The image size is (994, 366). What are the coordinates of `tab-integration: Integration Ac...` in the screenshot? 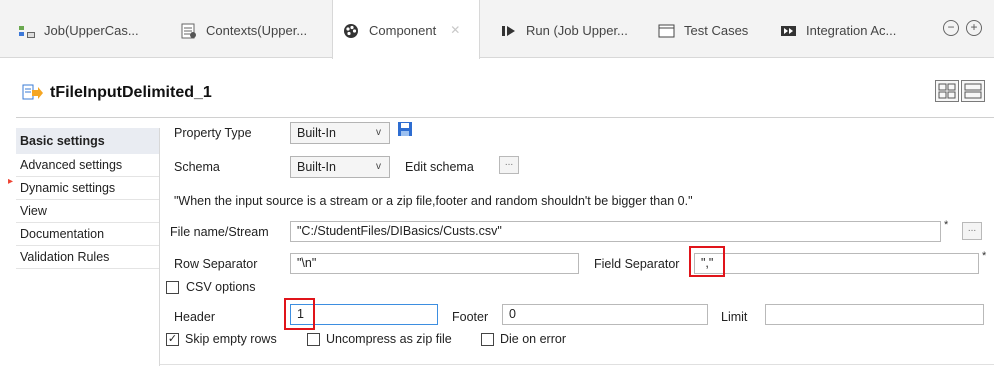 It's located at (838, 29).